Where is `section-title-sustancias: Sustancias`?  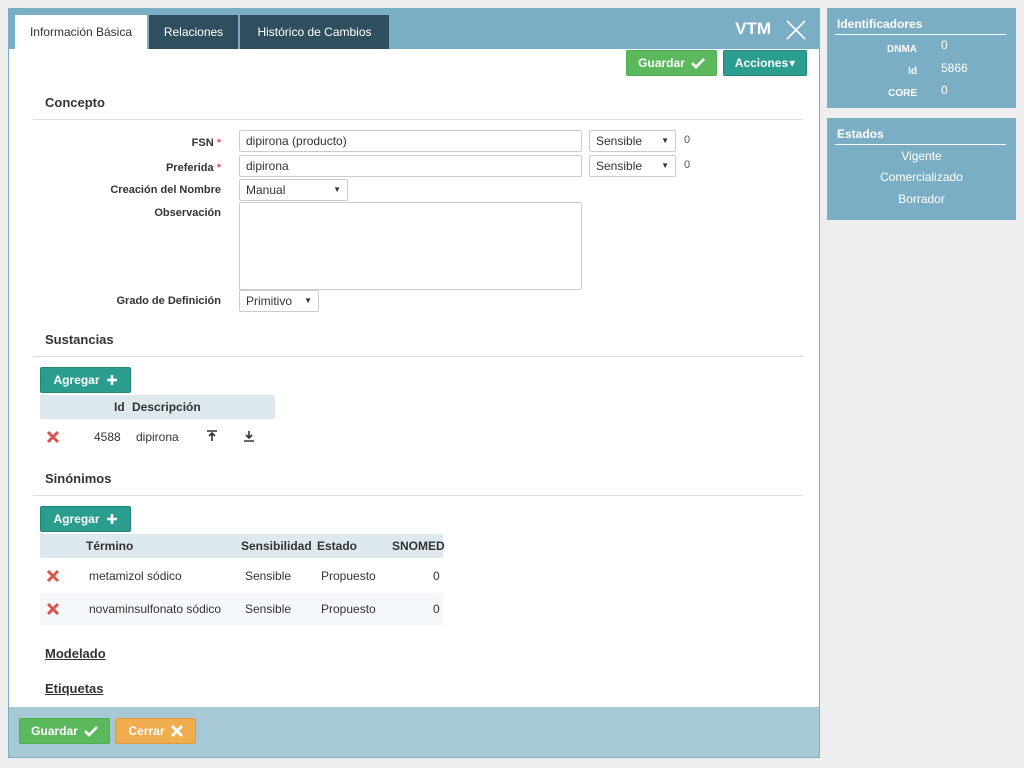 section-title-sustancias: Sustancias is located at coordinates (79, 339).